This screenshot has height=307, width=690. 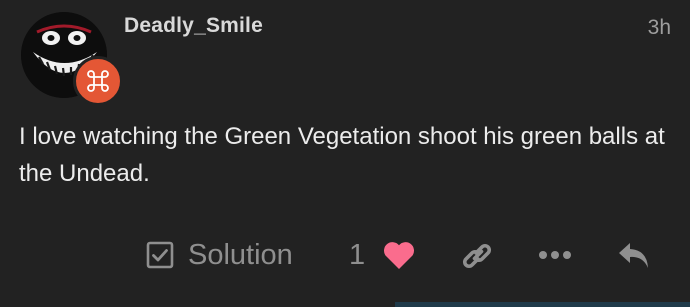 I want to click on reply-button, so click(x=634, y=255).